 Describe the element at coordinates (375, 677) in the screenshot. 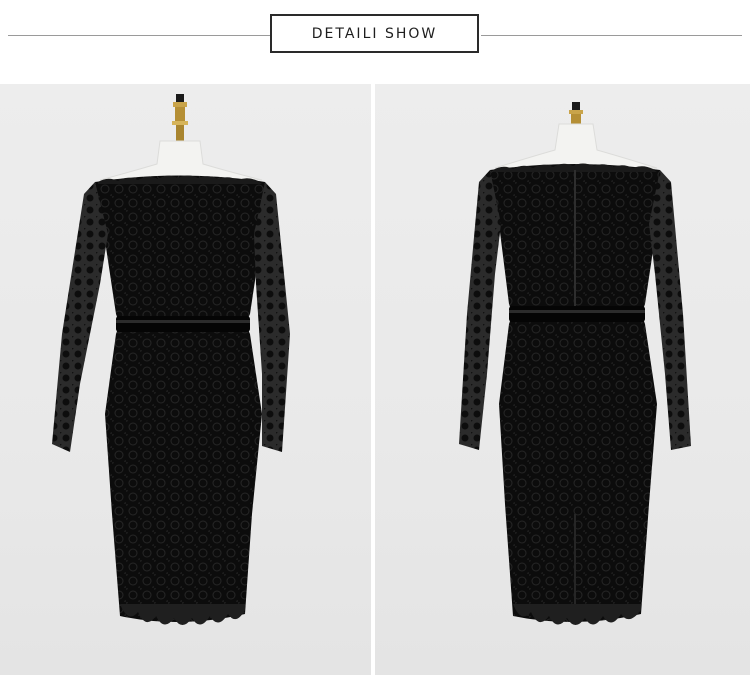

I see `bottom-strip` at that location.